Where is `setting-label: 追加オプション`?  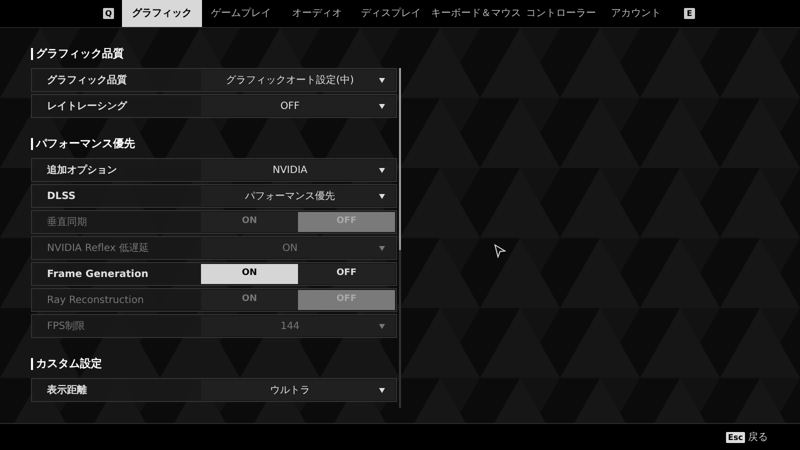 setting-label: 追加オプション is located at coordinates (82, 170).